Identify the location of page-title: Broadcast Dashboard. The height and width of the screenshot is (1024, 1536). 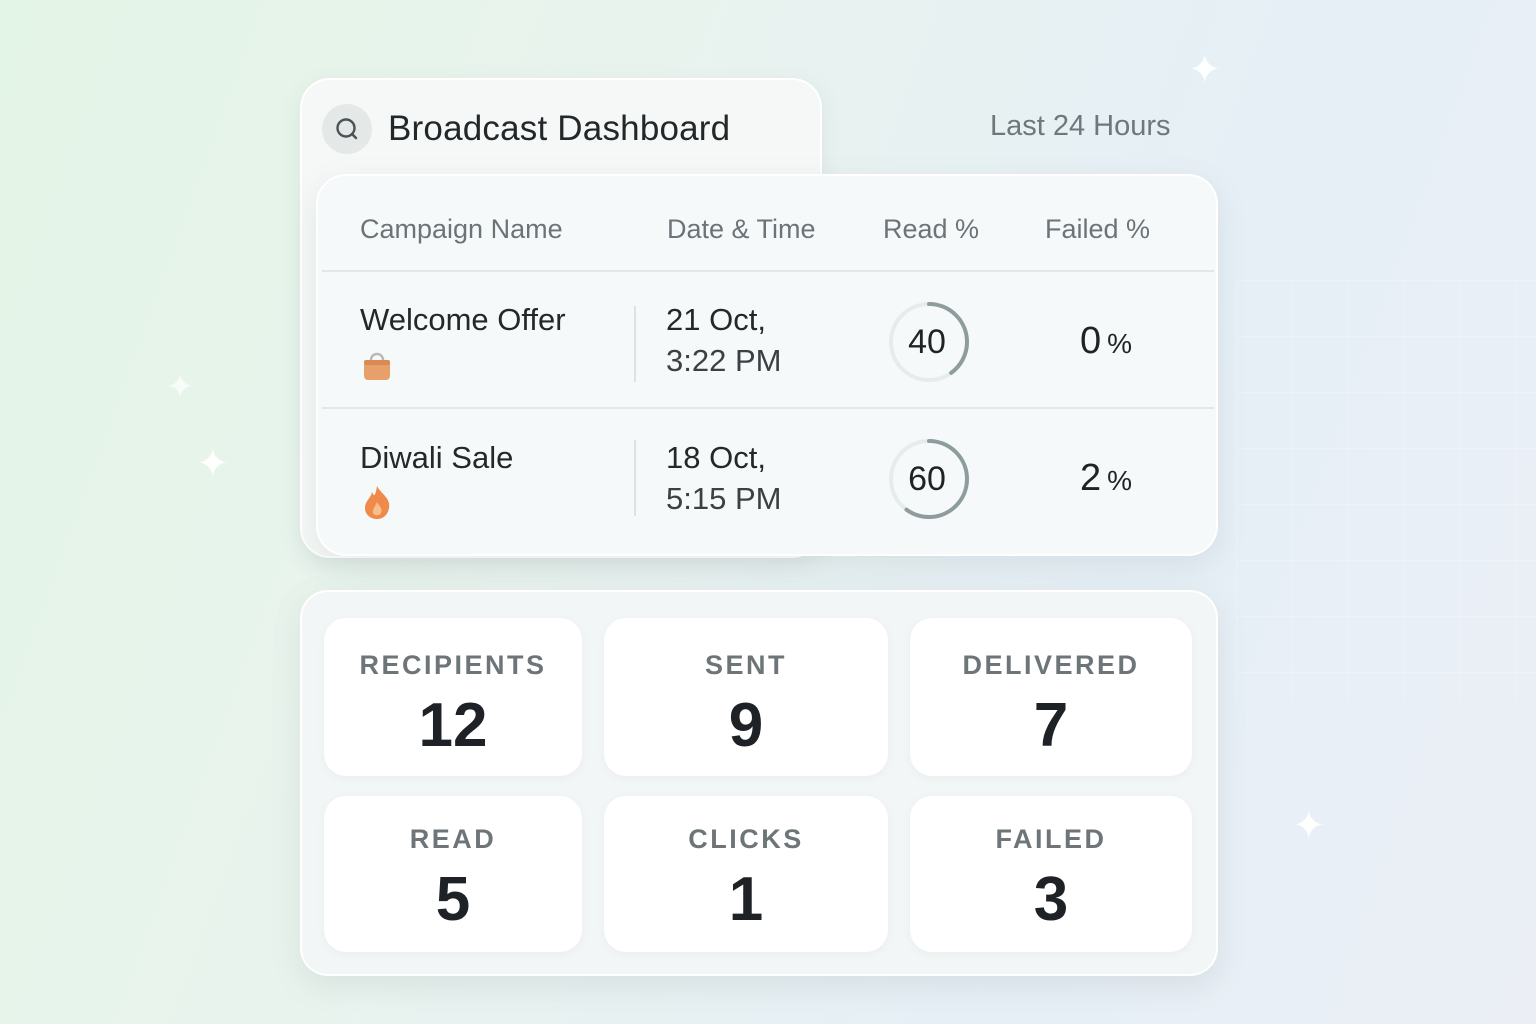
(559, 128).